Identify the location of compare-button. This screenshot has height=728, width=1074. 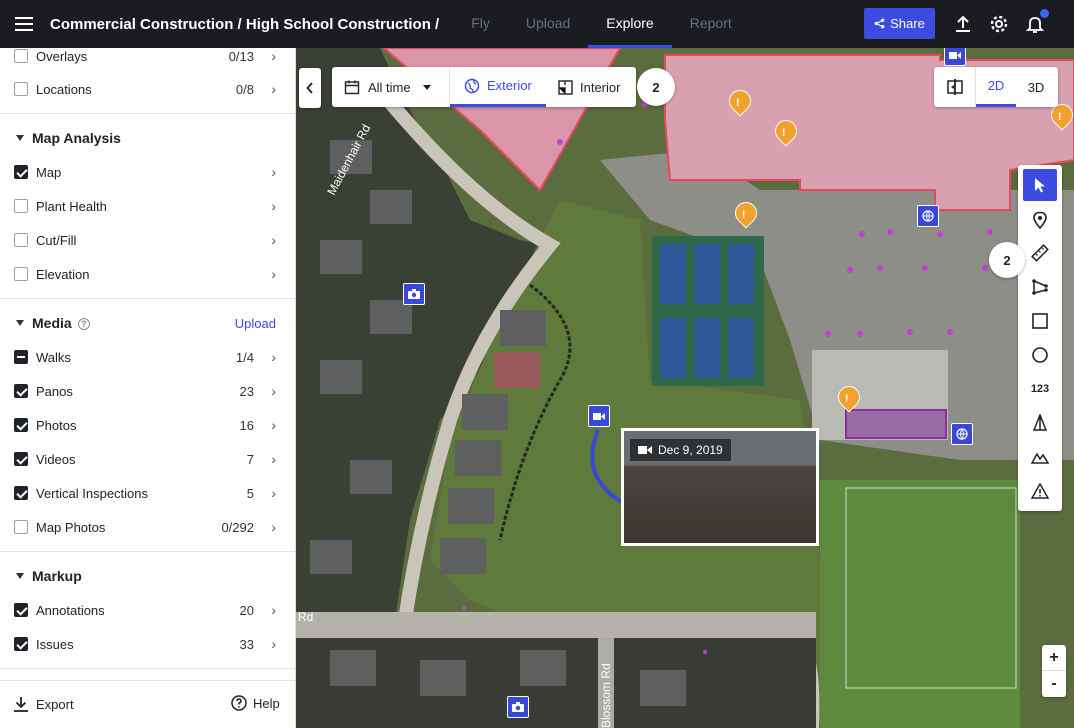
(955, 87).